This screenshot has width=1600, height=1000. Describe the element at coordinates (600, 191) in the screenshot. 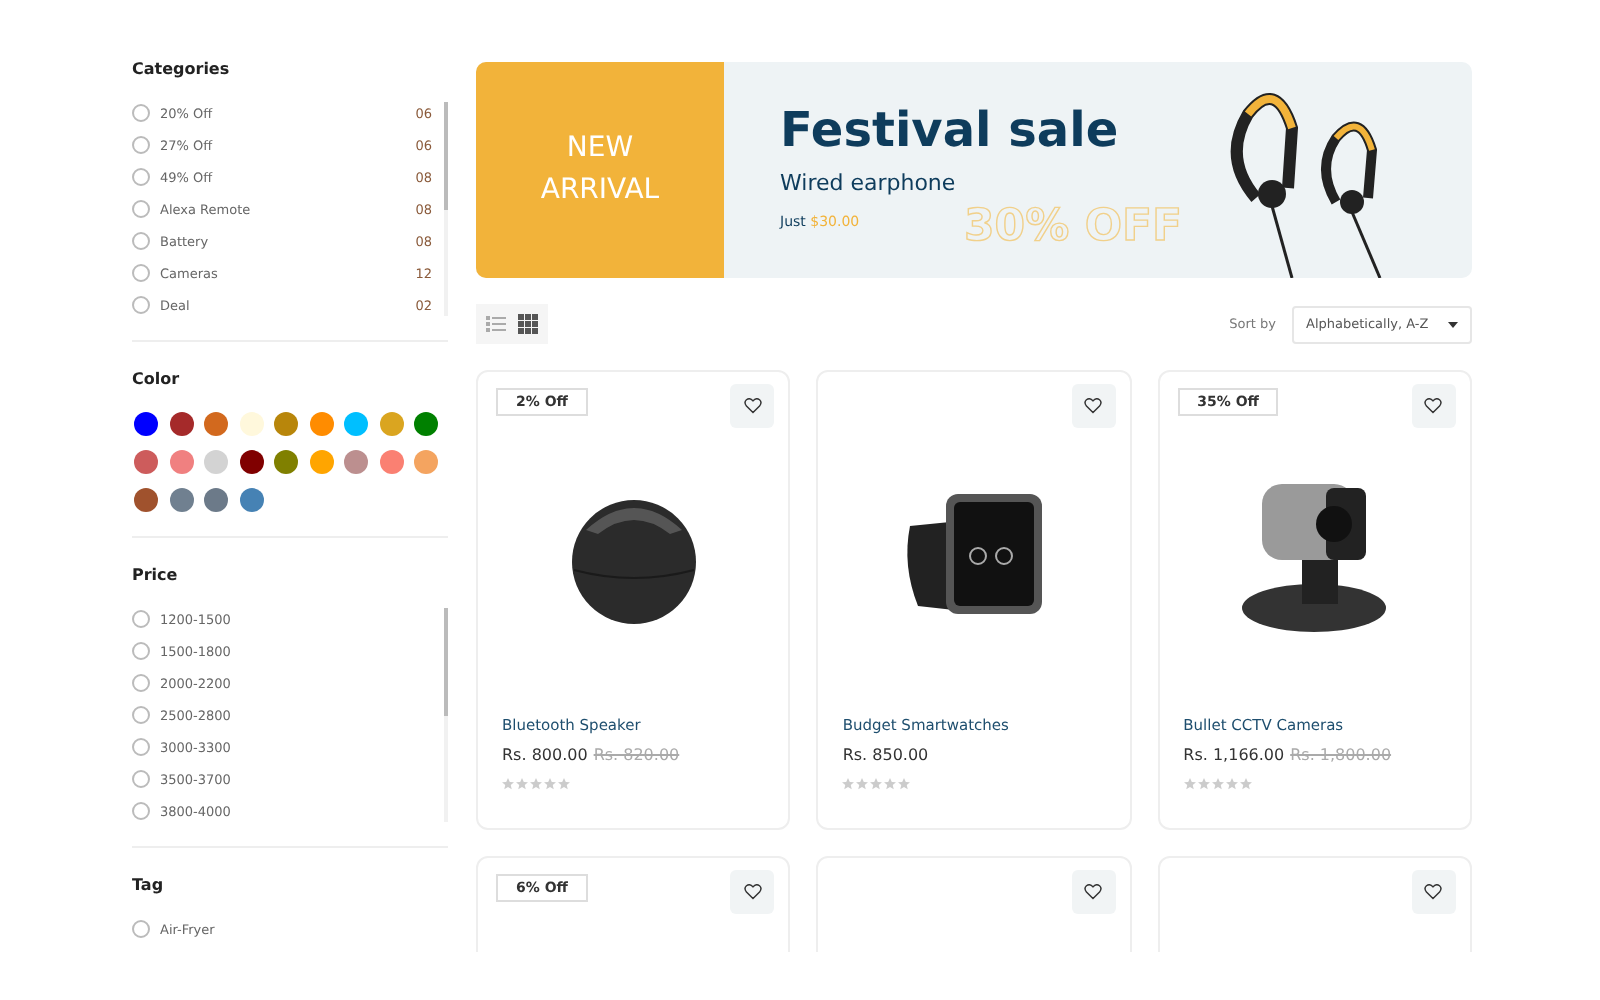

I see `banner-label: ARRIVAL` at that location.